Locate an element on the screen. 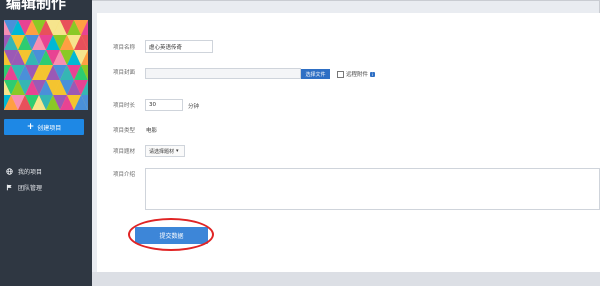 The width and height of the screenshot is (600, 286). project-type-value: 电影 is located at coordinates (152, 131).